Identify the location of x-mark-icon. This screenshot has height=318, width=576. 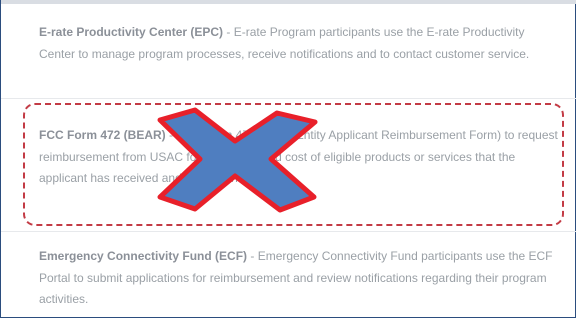
(237, 160).